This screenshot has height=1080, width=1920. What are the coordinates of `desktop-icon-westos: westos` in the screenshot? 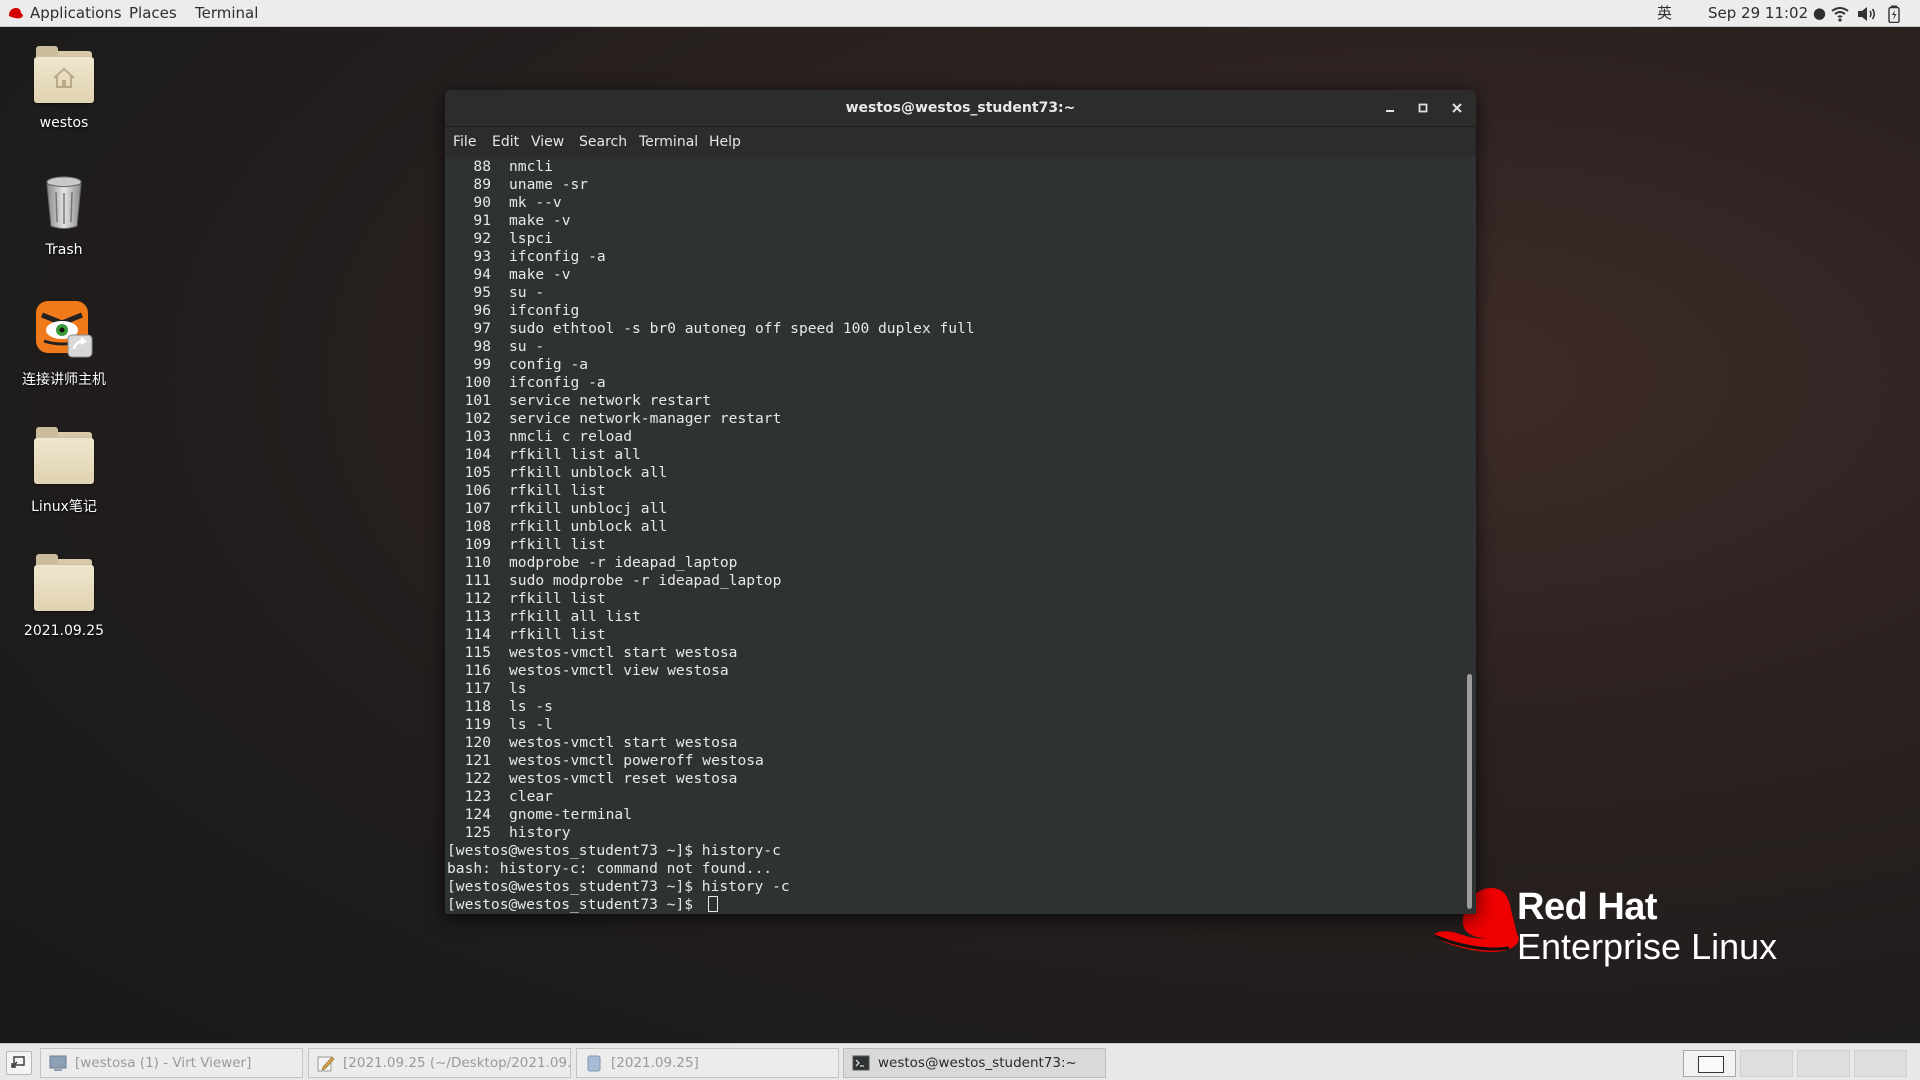 It's located at (64, 87).